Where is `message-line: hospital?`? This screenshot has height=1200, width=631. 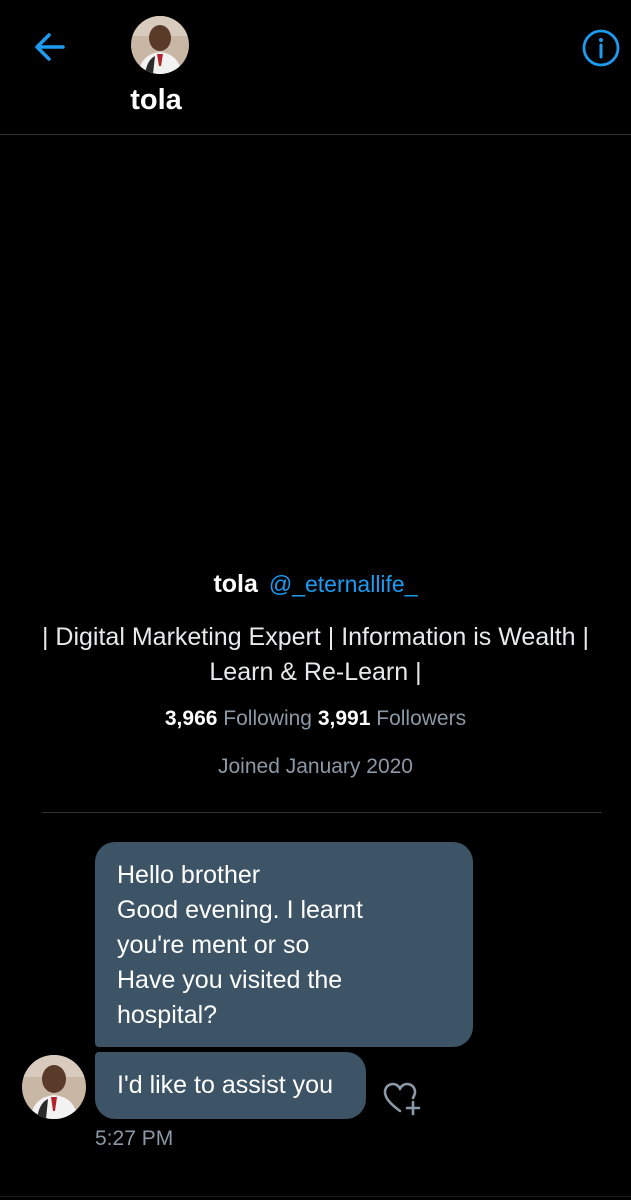
message-line: hospital? is located at coordinates (167, 1015).